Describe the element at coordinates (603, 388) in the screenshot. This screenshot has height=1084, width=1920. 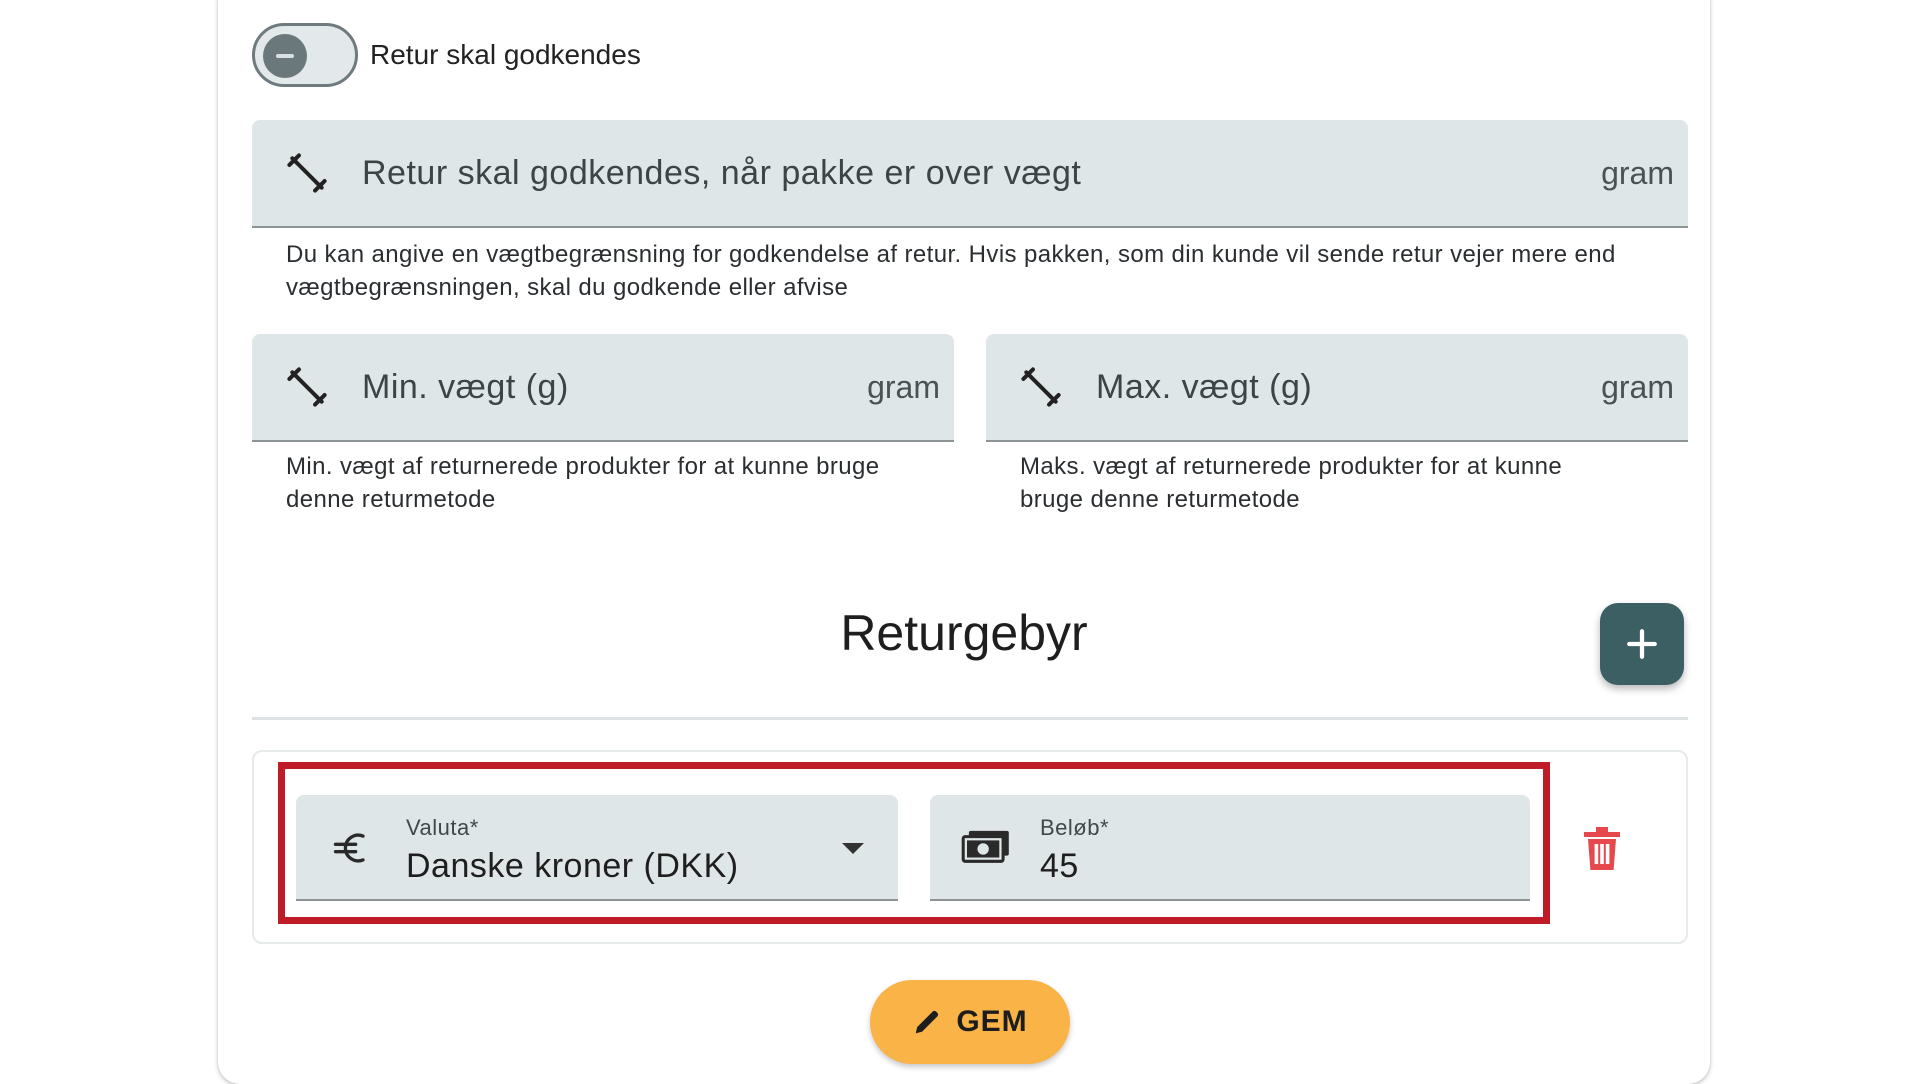
I see `min-weight-field: Min. vægt (g) gram` at that location.